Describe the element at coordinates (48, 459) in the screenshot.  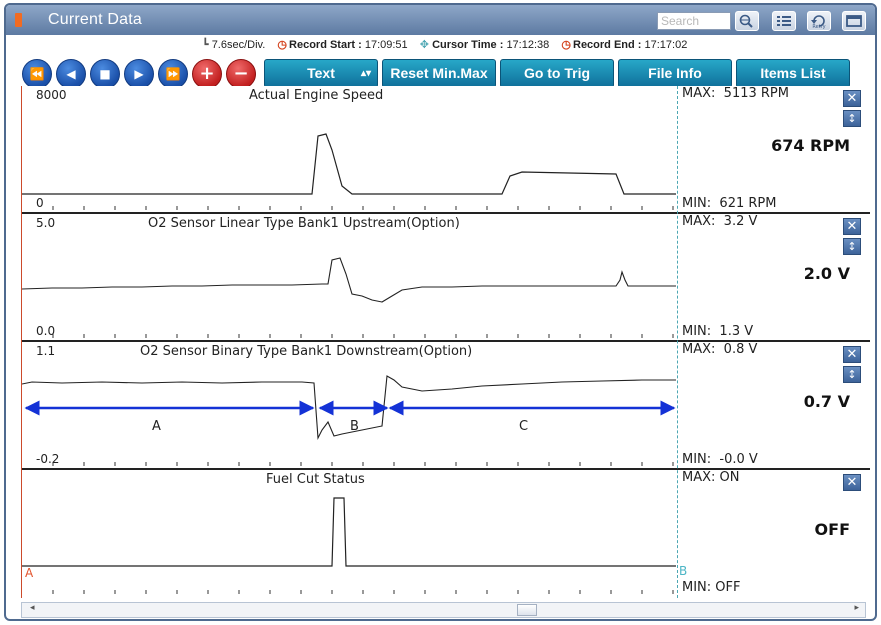
I see `axis-min-label: -0.2` at that location.